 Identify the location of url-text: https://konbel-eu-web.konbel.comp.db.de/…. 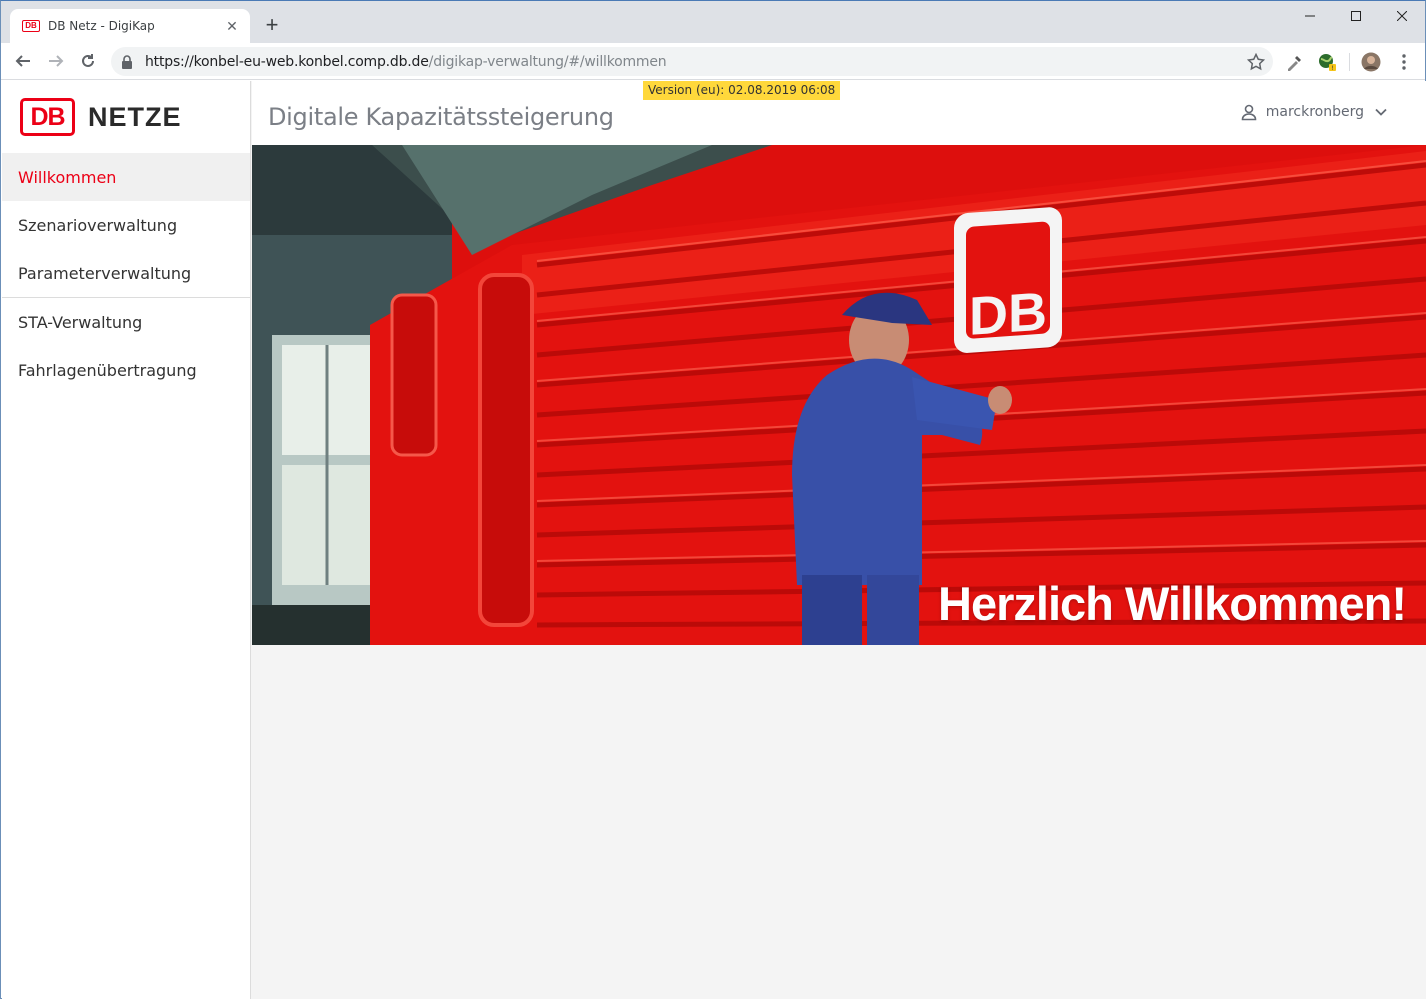
(406, 61).